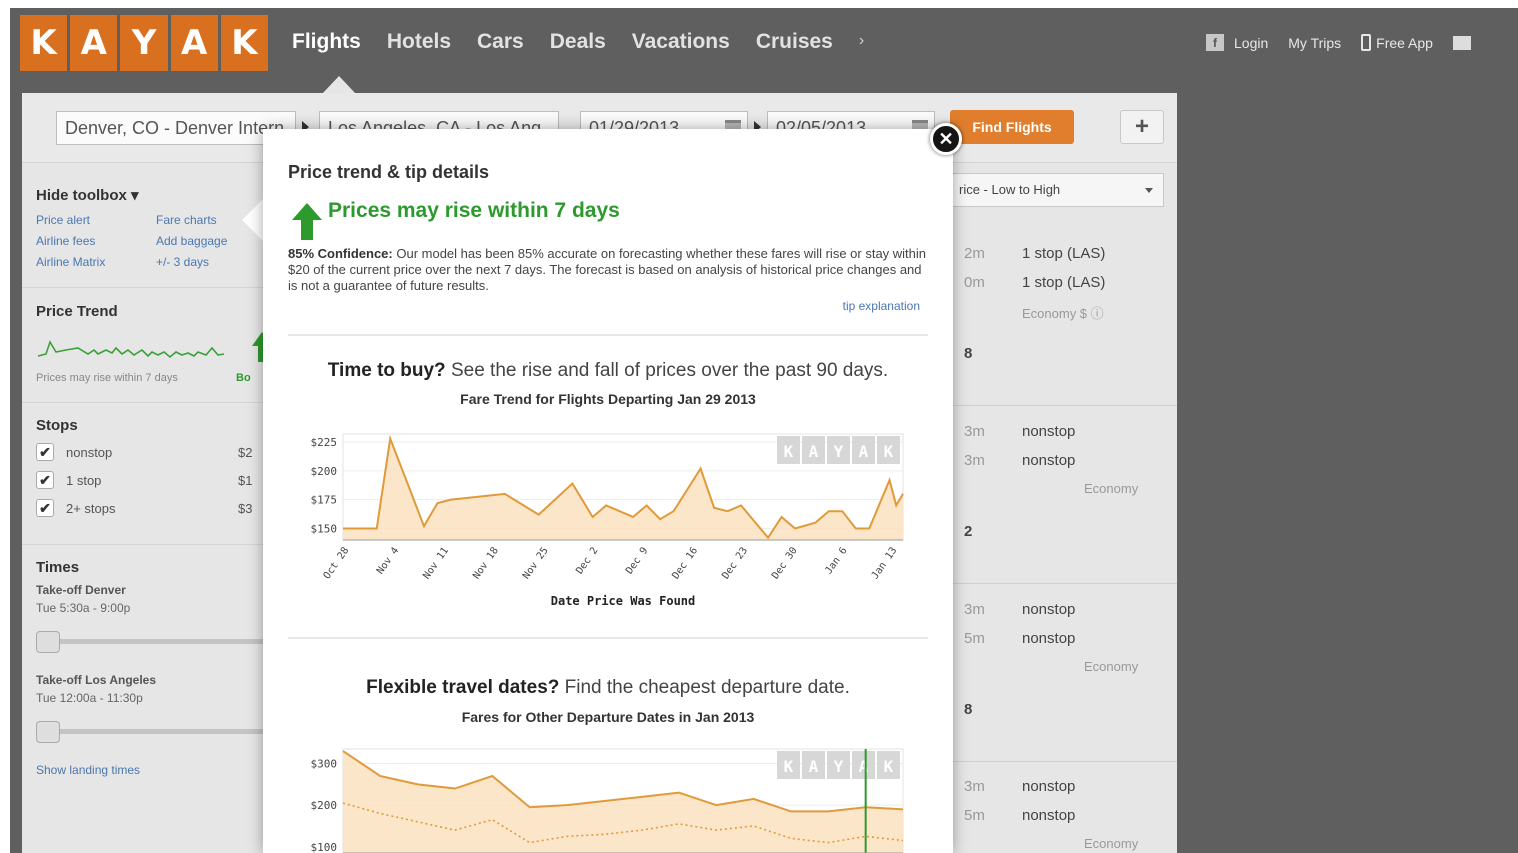 Image resolution: width=1518 pixels, height=853 pixels. Describe the element at coordinates (486, 563) in the screenshot. I see `x-tick-label: Nov 18` at that location.